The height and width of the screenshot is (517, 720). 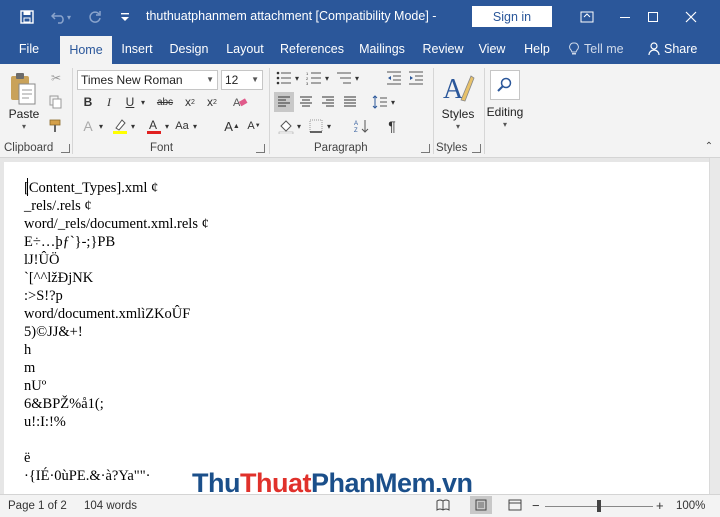 What do you see at coordinates (327, 78) in the screenshot?
I see `numbering-dropdown-icon: ▾` at bounding box center [327, 78].